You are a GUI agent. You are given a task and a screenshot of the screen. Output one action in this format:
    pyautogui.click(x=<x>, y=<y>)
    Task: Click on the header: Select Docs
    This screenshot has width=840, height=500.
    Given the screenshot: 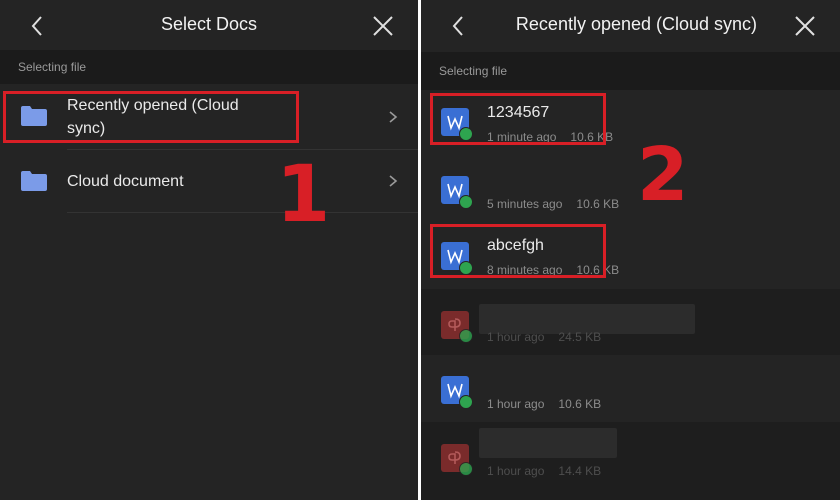 What is the action you would take?
    pyautogui.click(x=209, y=25)
    